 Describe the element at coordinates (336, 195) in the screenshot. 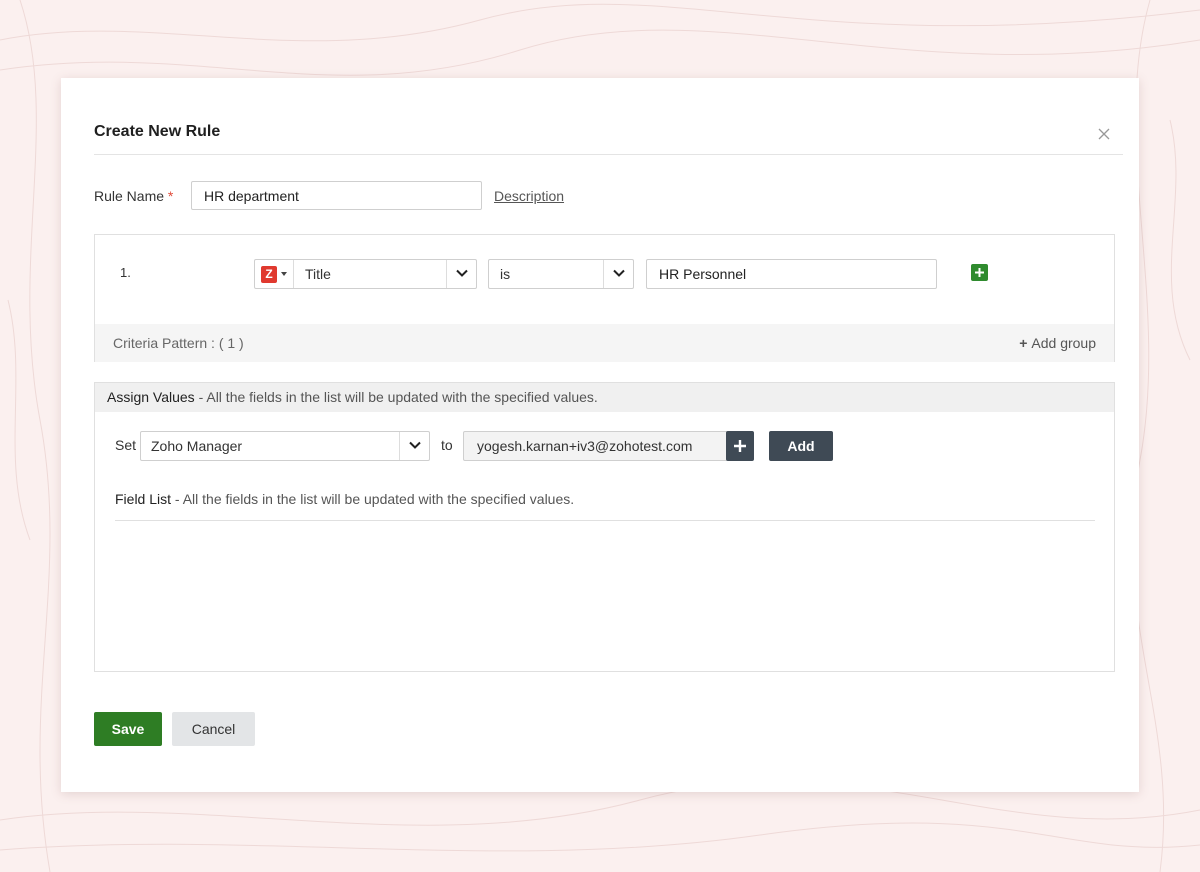

I see `rule-name-input` at that location.